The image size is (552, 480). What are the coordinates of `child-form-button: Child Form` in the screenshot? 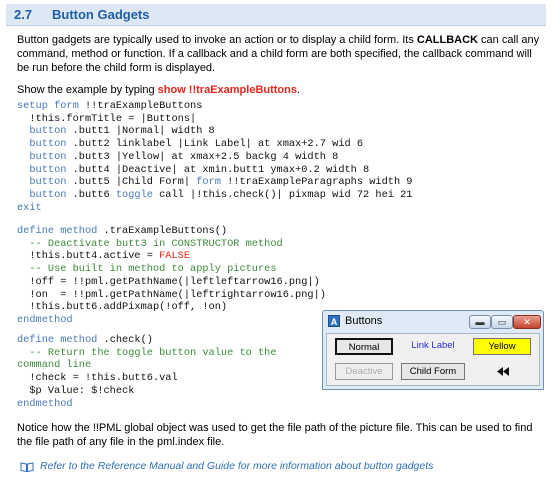 It's located at (433, 371).